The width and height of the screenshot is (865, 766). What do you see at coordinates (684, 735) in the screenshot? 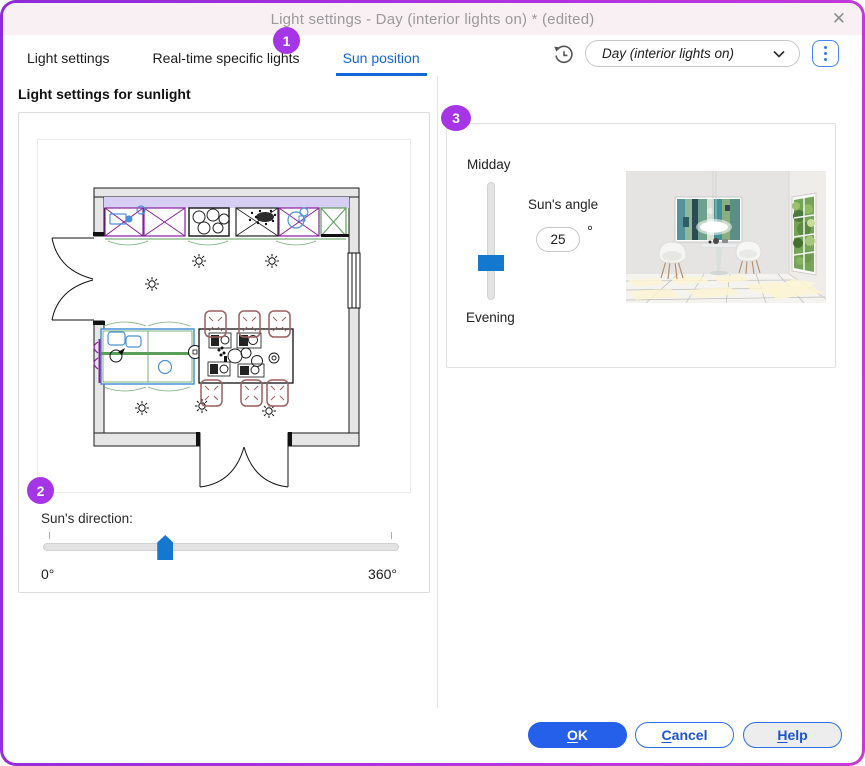
I see `cancel-button: Cancel` at bounding box center [684, 735].